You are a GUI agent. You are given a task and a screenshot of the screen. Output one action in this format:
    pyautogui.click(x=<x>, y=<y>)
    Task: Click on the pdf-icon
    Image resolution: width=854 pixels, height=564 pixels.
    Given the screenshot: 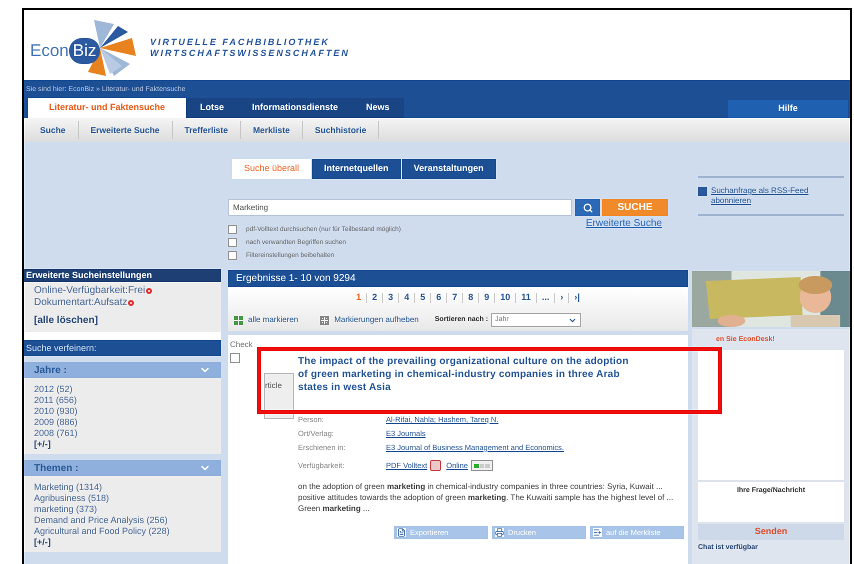 What is the action you would take?
    pyautogui.click(x=436, y=466)
    